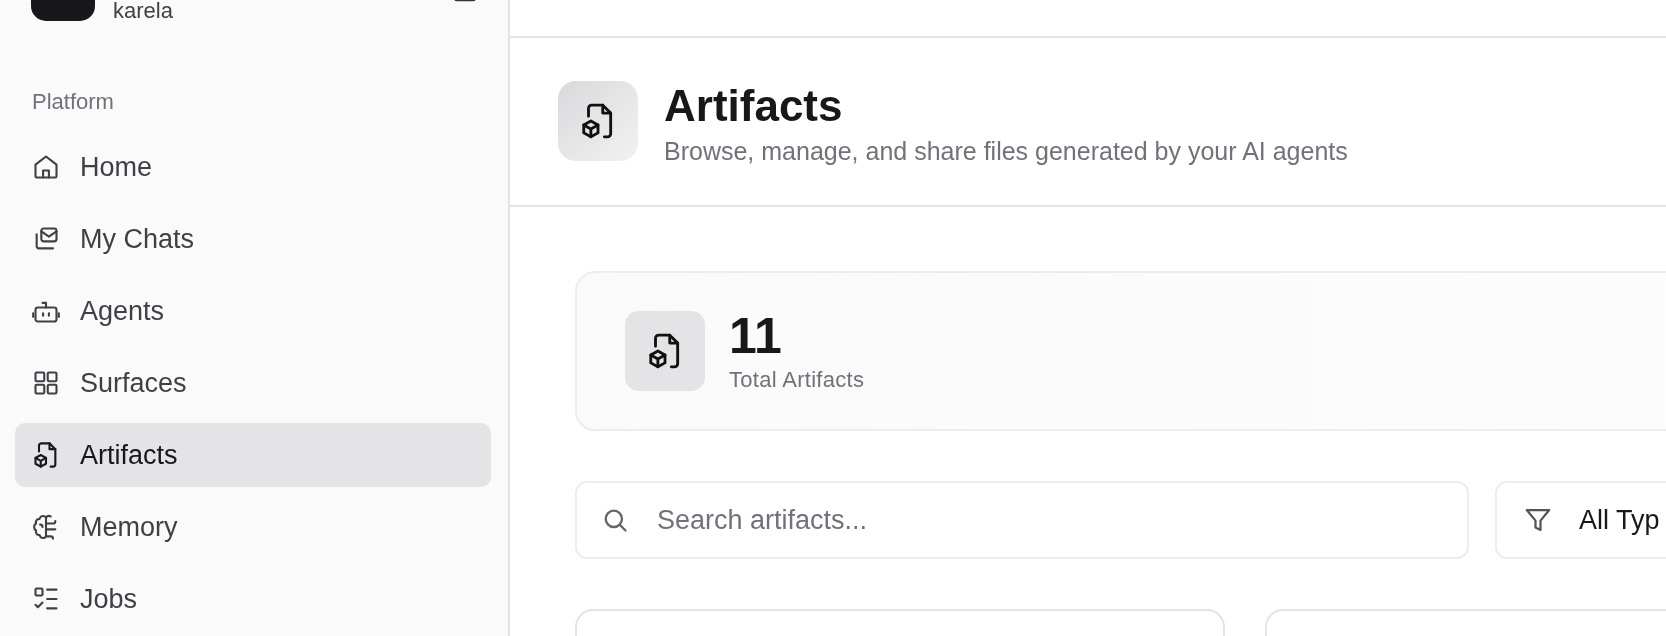  I want to click on sidebar-item: Memory, so click(253, 527).